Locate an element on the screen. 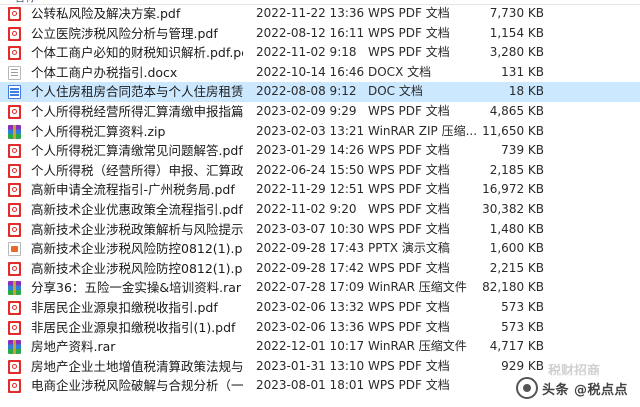 The width and height of the screenshot is (640, 407). file-date-modified: 2022-12-01 10:17 is located at coordinates (310, 346).